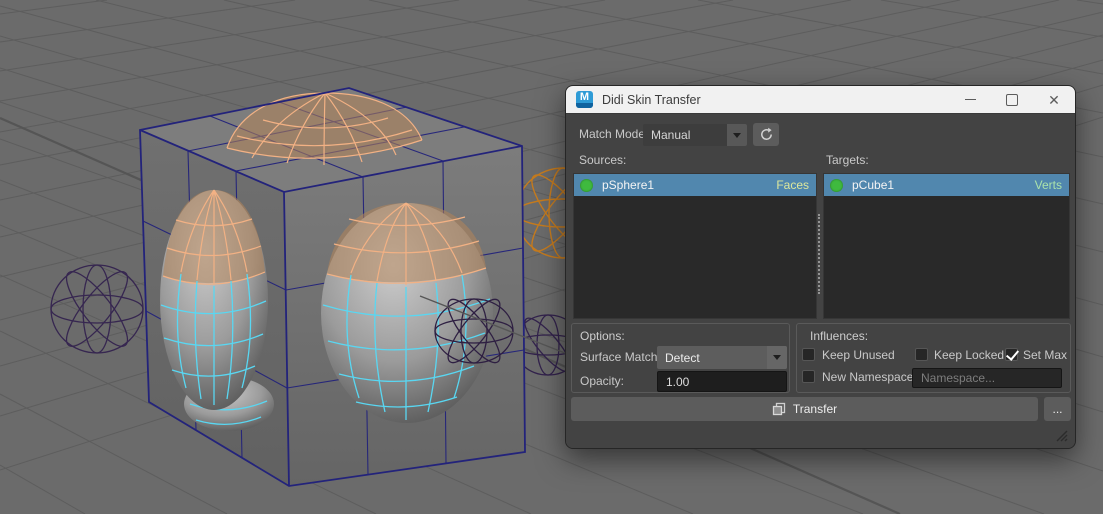 This screenshot has height=514, width=1103. I want to click on transfer-icon, so click(779, 409).